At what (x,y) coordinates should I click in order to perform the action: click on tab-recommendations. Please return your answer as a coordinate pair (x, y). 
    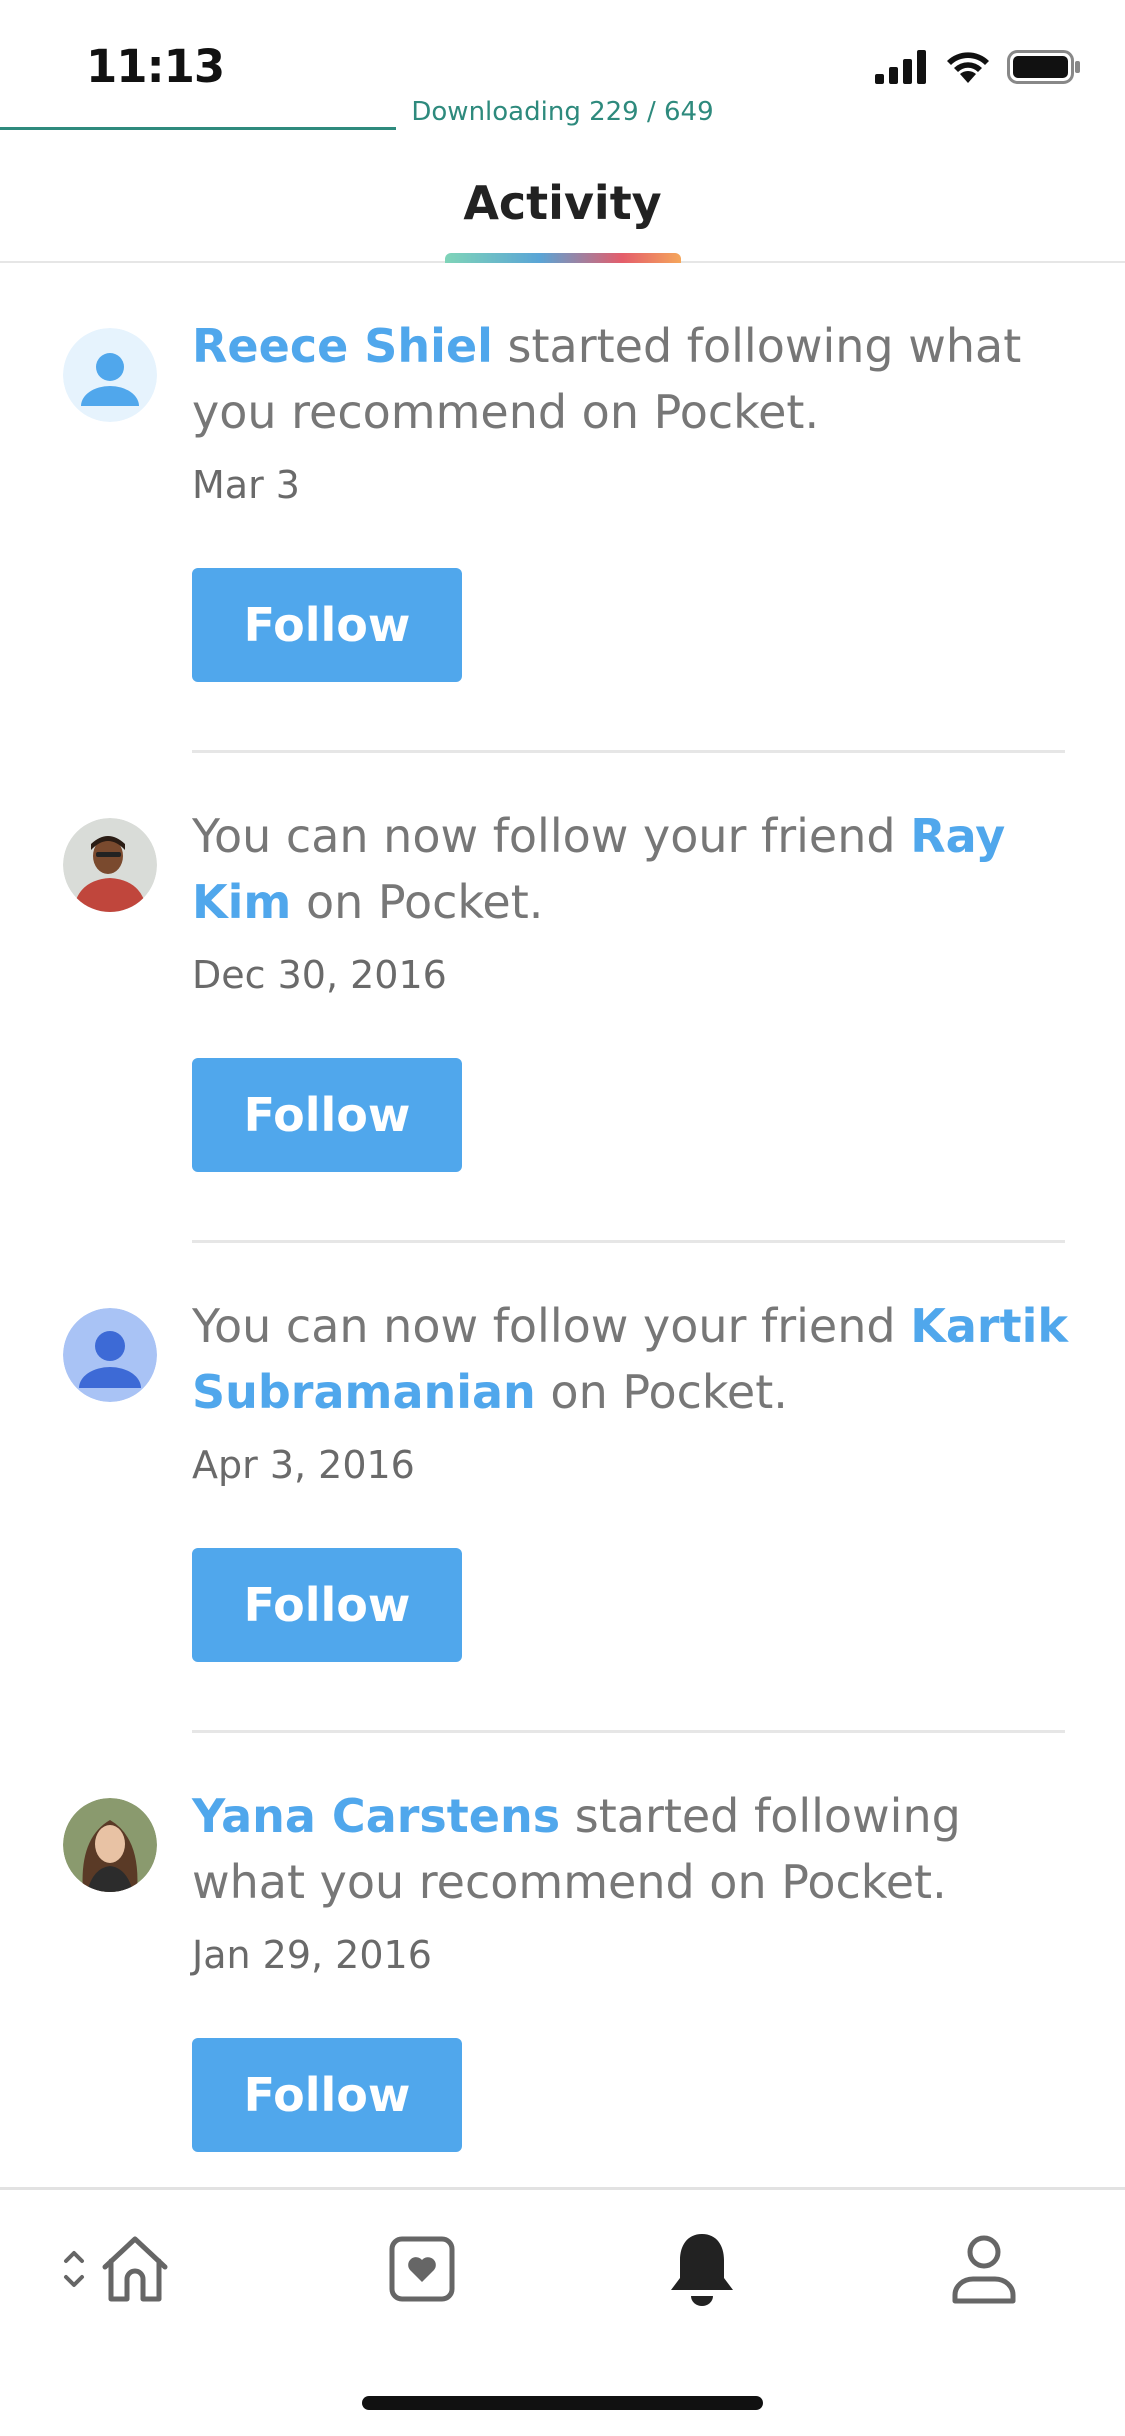
    Looking at the image, I should click on (422, 2271).